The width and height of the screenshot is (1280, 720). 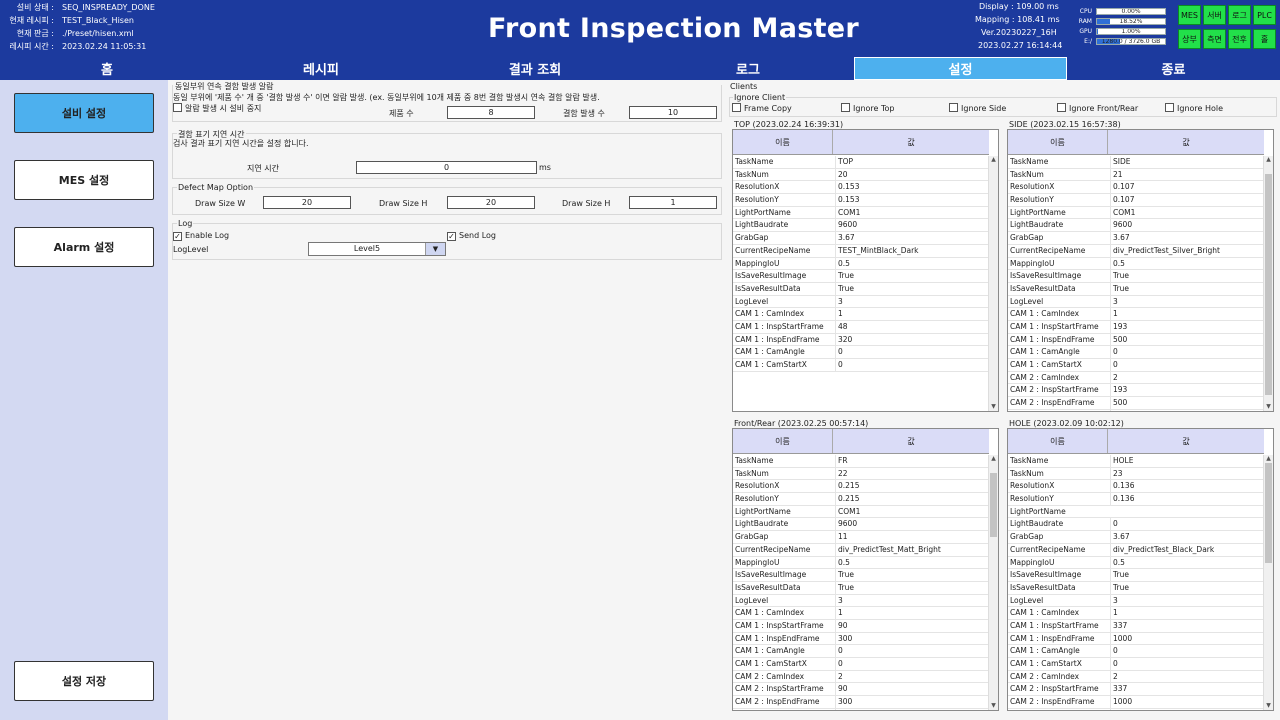 What do you see at coordinates (84, 113) in the screenshot?
I see `equipment-settings-button: 설비 설정` at bounding box center [84, 113].